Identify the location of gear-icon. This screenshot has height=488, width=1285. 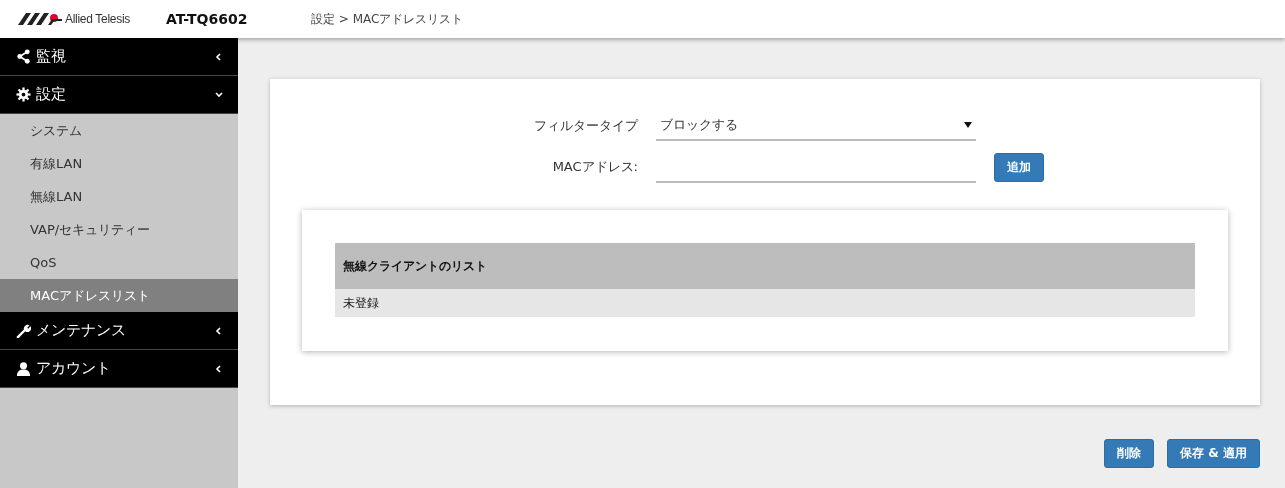
(23, 94).